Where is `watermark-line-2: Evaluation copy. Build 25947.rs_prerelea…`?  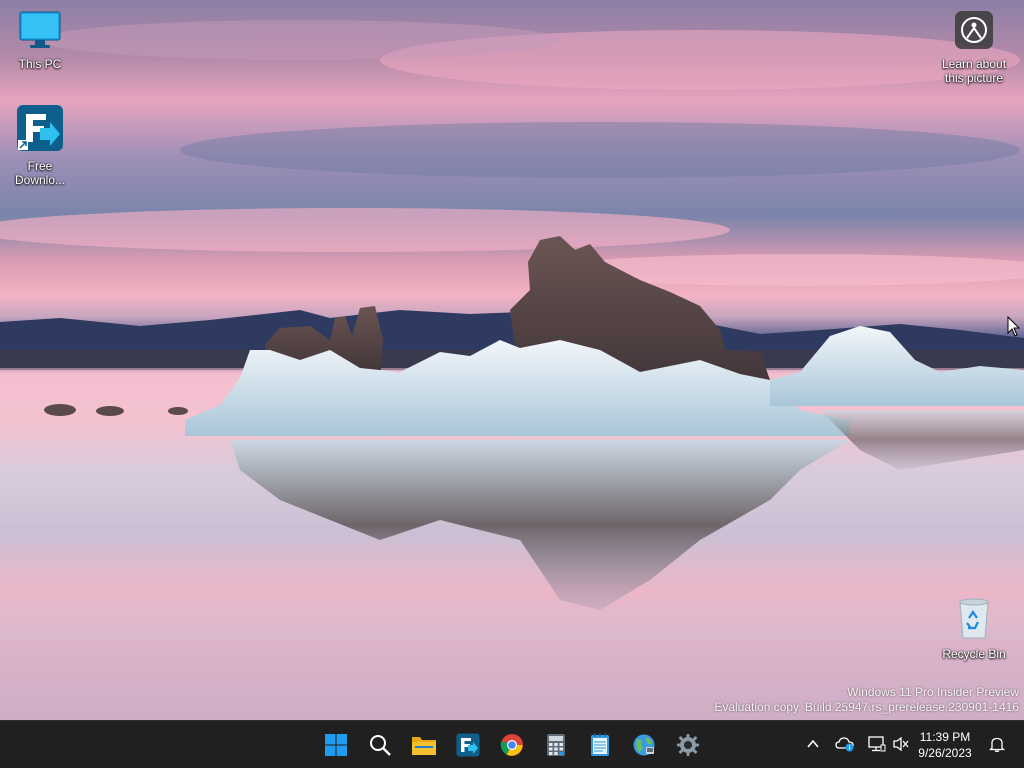 watermark-line-2: Evaluation copy. Build 25947.rs_prerelea… is located at coordinates (866, 707).